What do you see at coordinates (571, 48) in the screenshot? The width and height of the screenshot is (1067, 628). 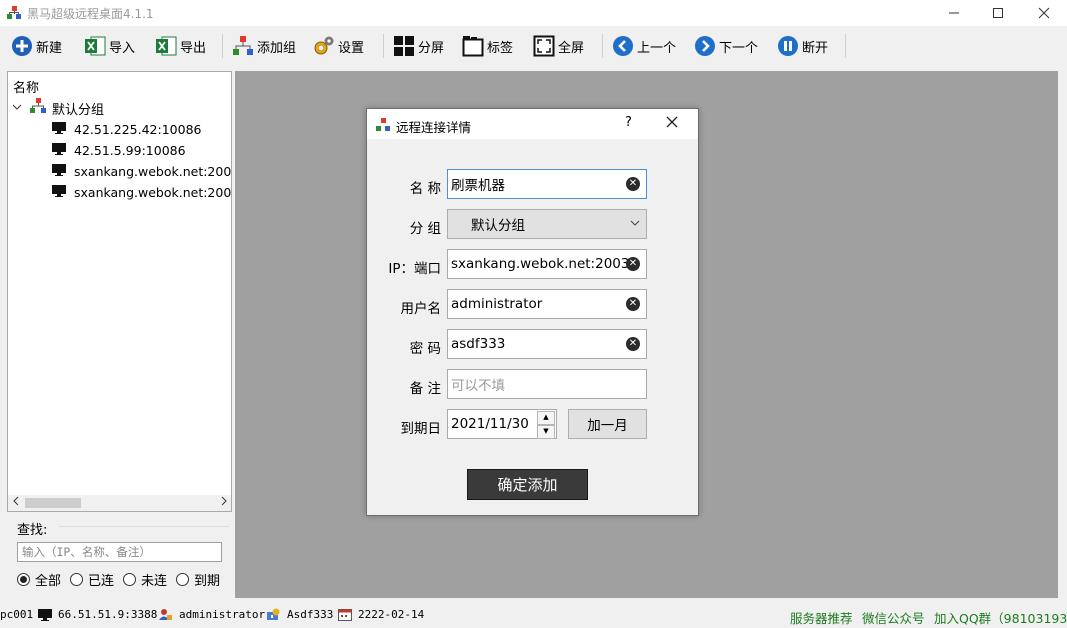 I see `fullscreen-label: 全屏` at bounding box center [571, 48].